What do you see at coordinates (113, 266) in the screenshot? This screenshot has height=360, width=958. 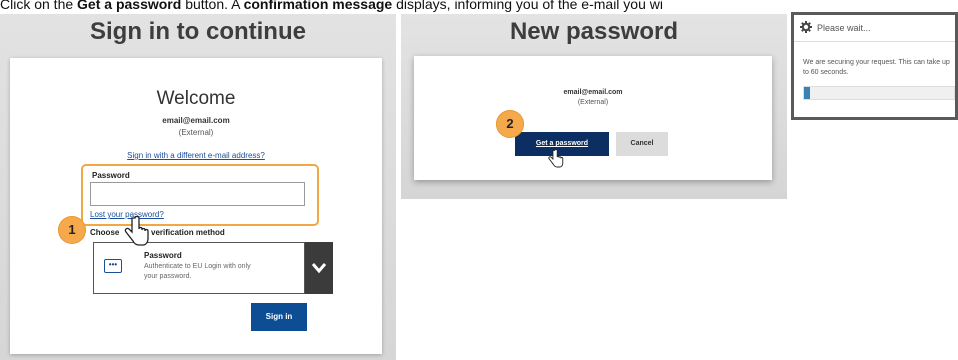 I see `password-dots-icon: •••` at bounding box center [113, 266].